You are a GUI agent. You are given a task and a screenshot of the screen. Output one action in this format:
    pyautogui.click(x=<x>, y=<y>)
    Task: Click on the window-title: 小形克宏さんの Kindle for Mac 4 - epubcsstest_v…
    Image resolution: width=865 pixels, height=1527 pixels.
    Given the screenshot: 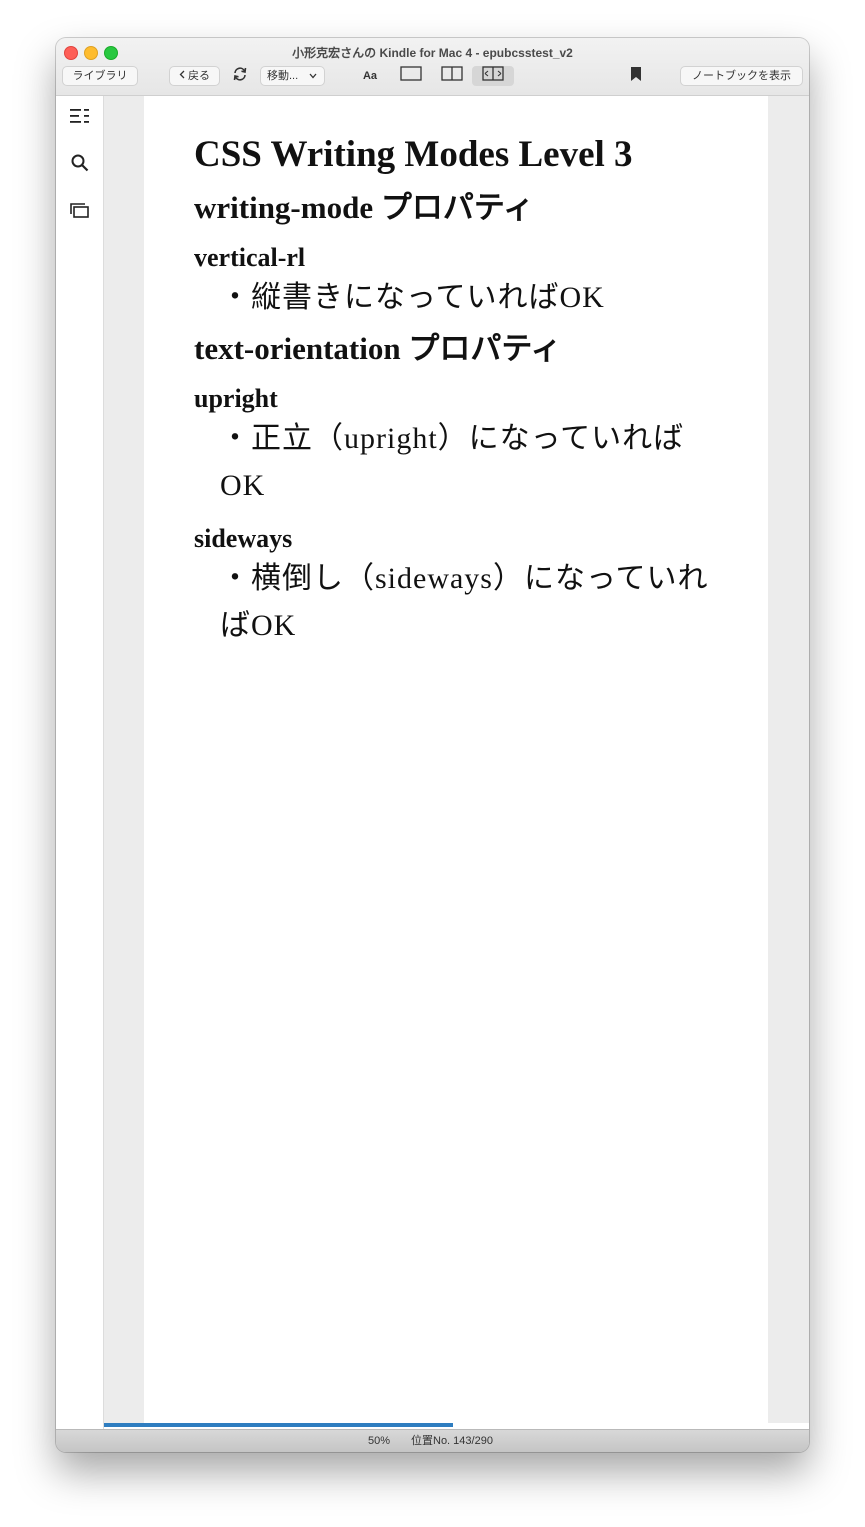 What is the action you would take?
    pyautogui.click(x=432, y=53)
    